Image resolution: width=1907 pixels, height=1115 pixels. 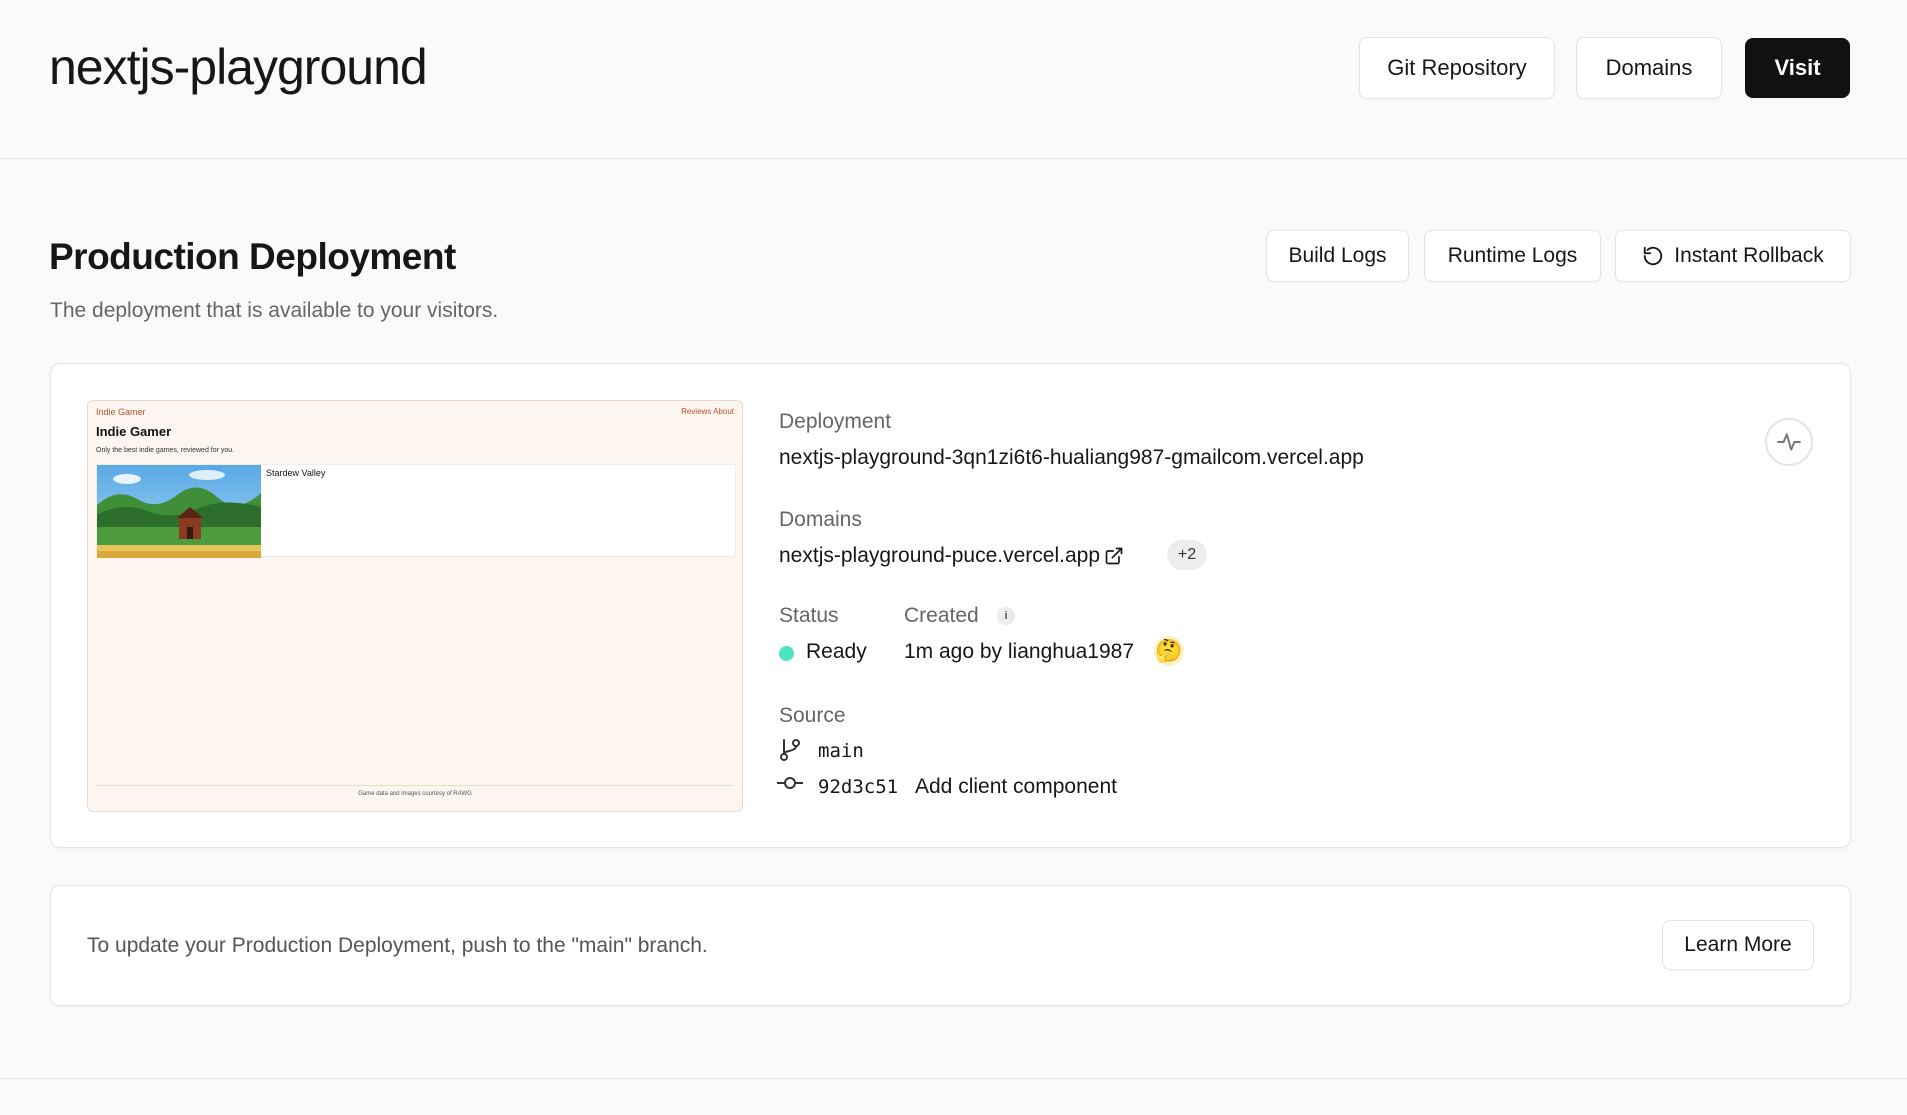 What do you see at coordinates (134, 431) in the screenshot?
I see `preview-heading: Indie Gamer` at bounding box center [134, 431].